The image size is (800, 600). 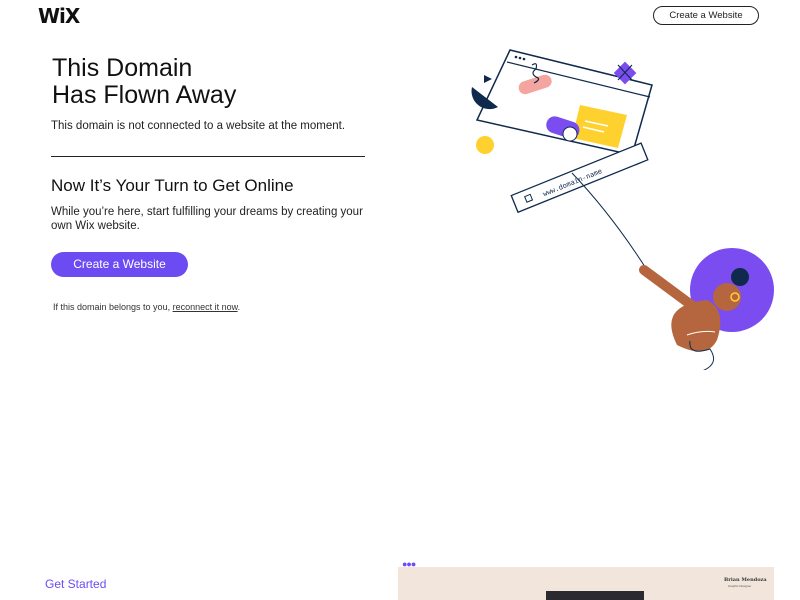 What do you see at coordinates (122, 68) in the screenshot?
I see `page-title-line-1: This Domain` at bounding box center [122, 68].